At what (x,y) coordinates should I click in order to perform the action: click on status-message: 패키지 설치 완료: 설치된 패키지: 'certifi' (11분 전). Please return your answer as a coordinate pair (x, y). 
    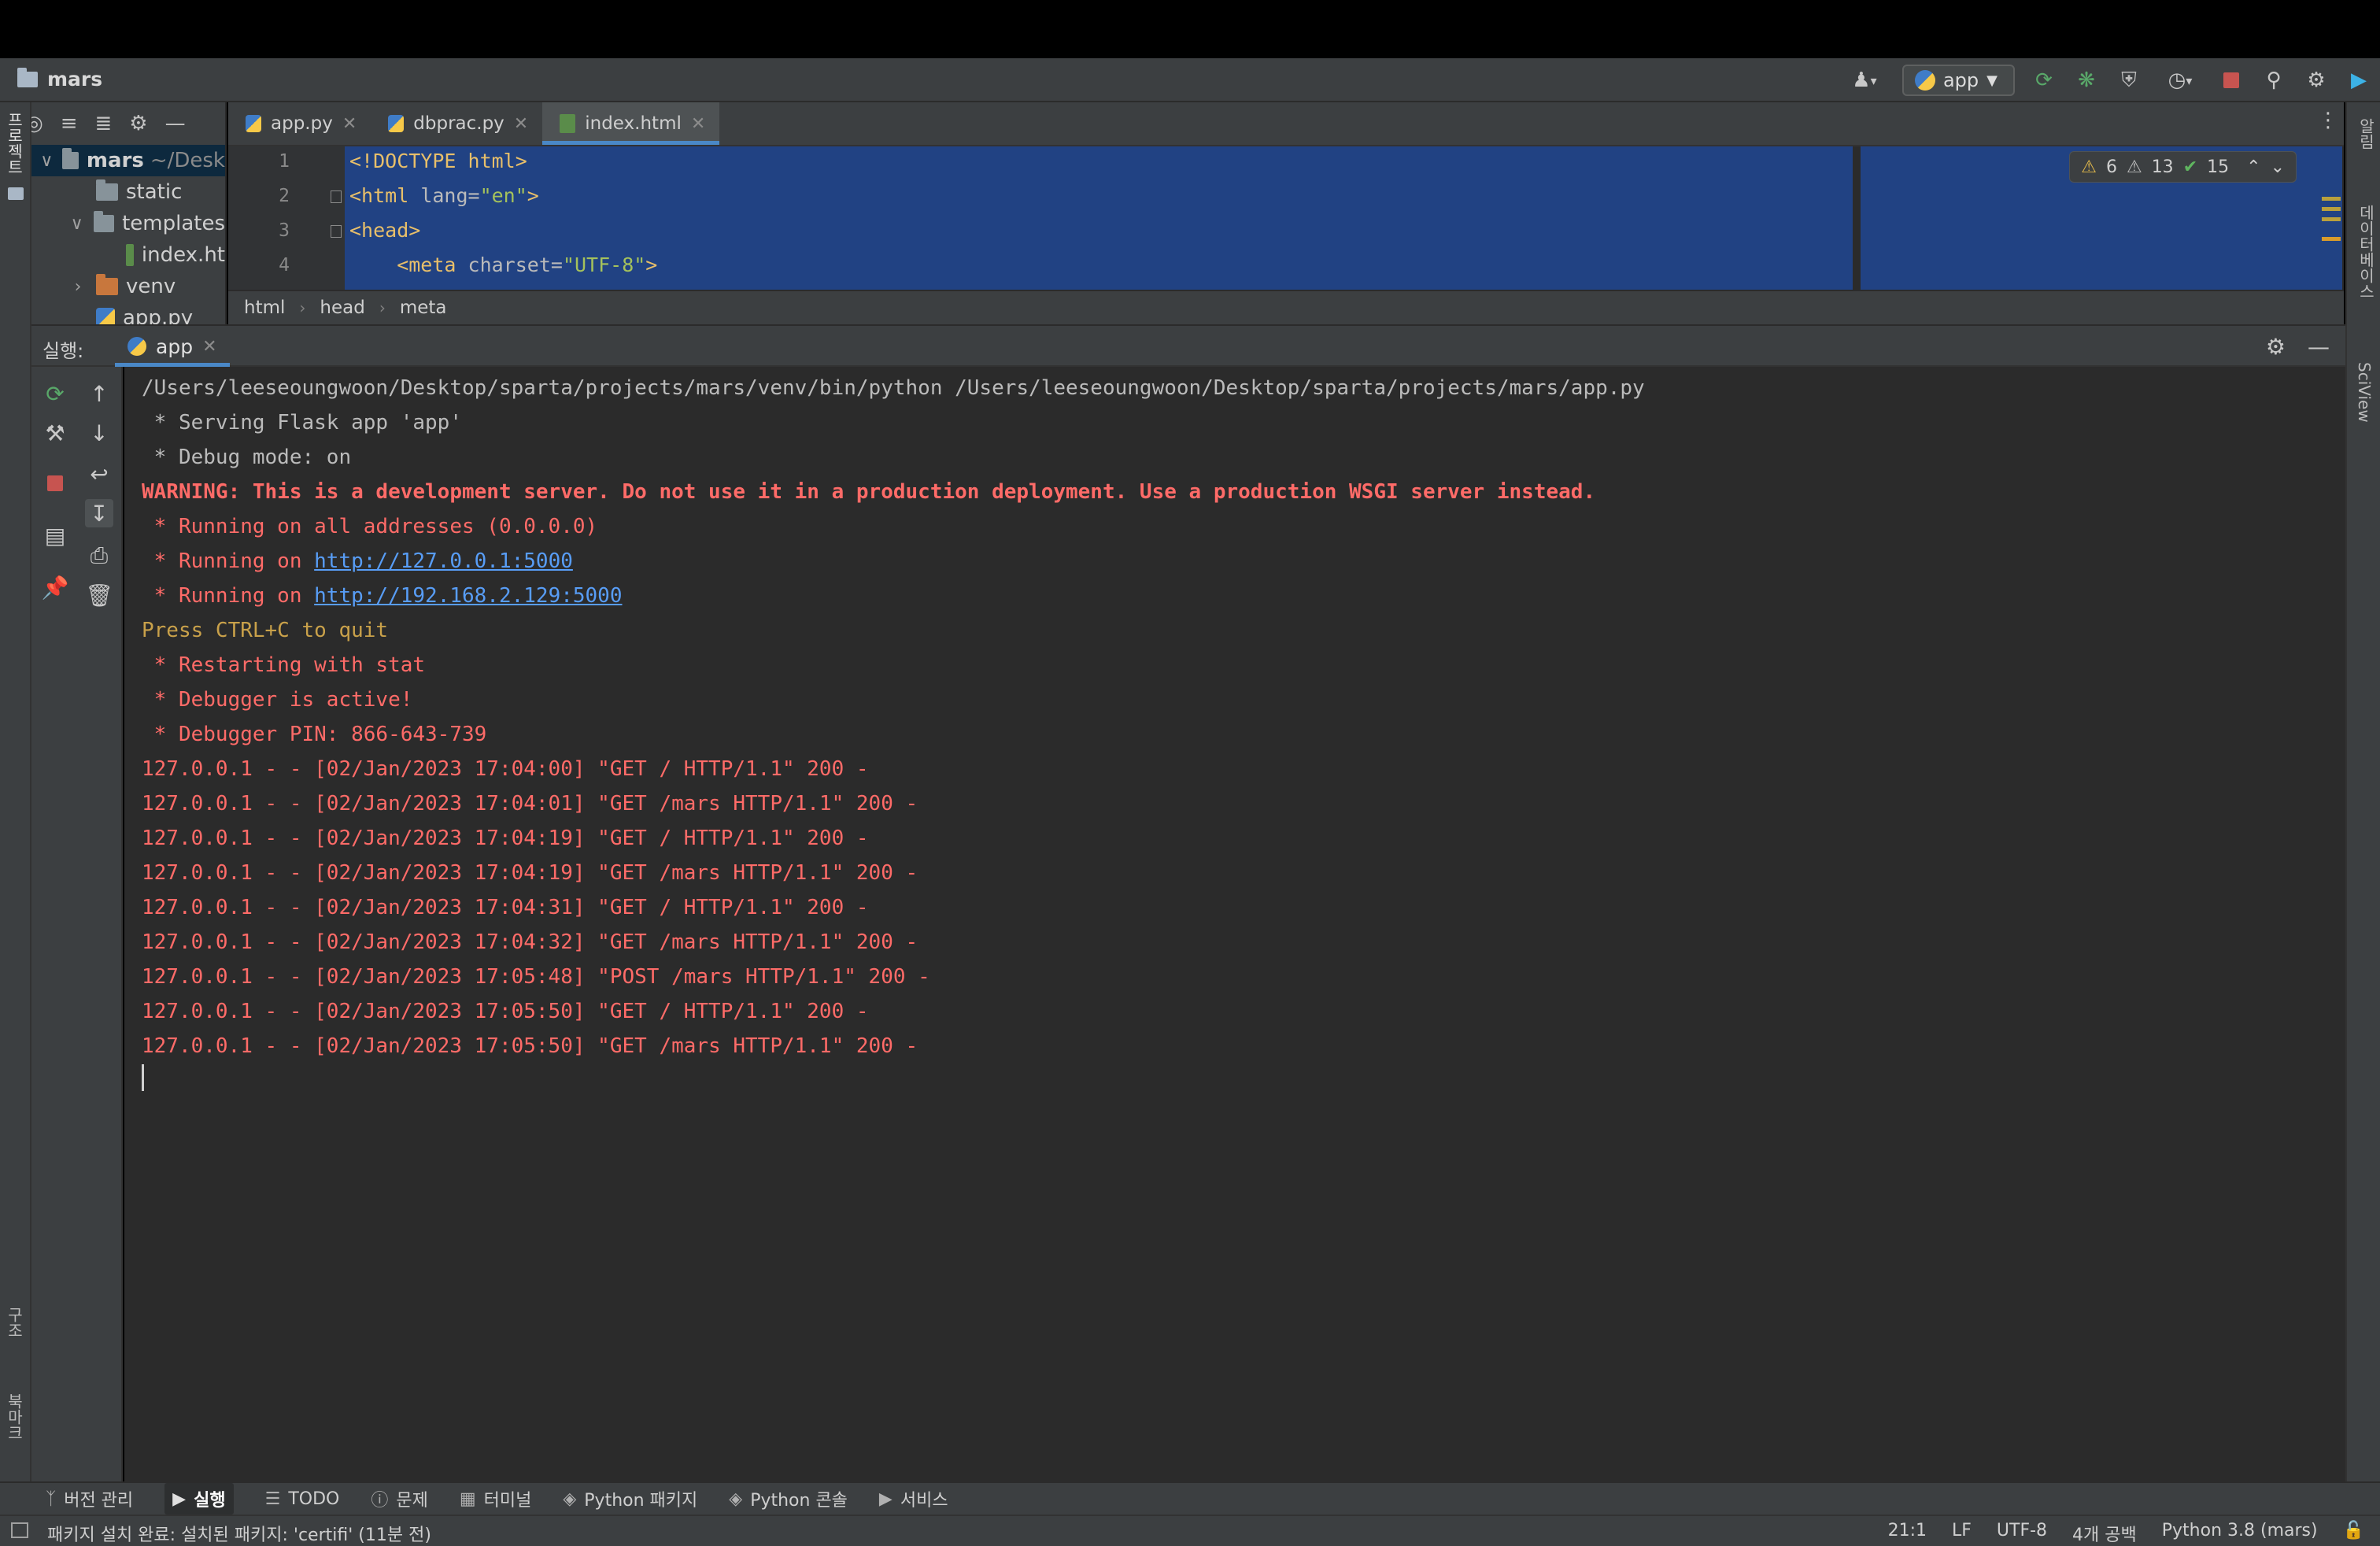
    Looking at the image, I should click on (239, 1533).